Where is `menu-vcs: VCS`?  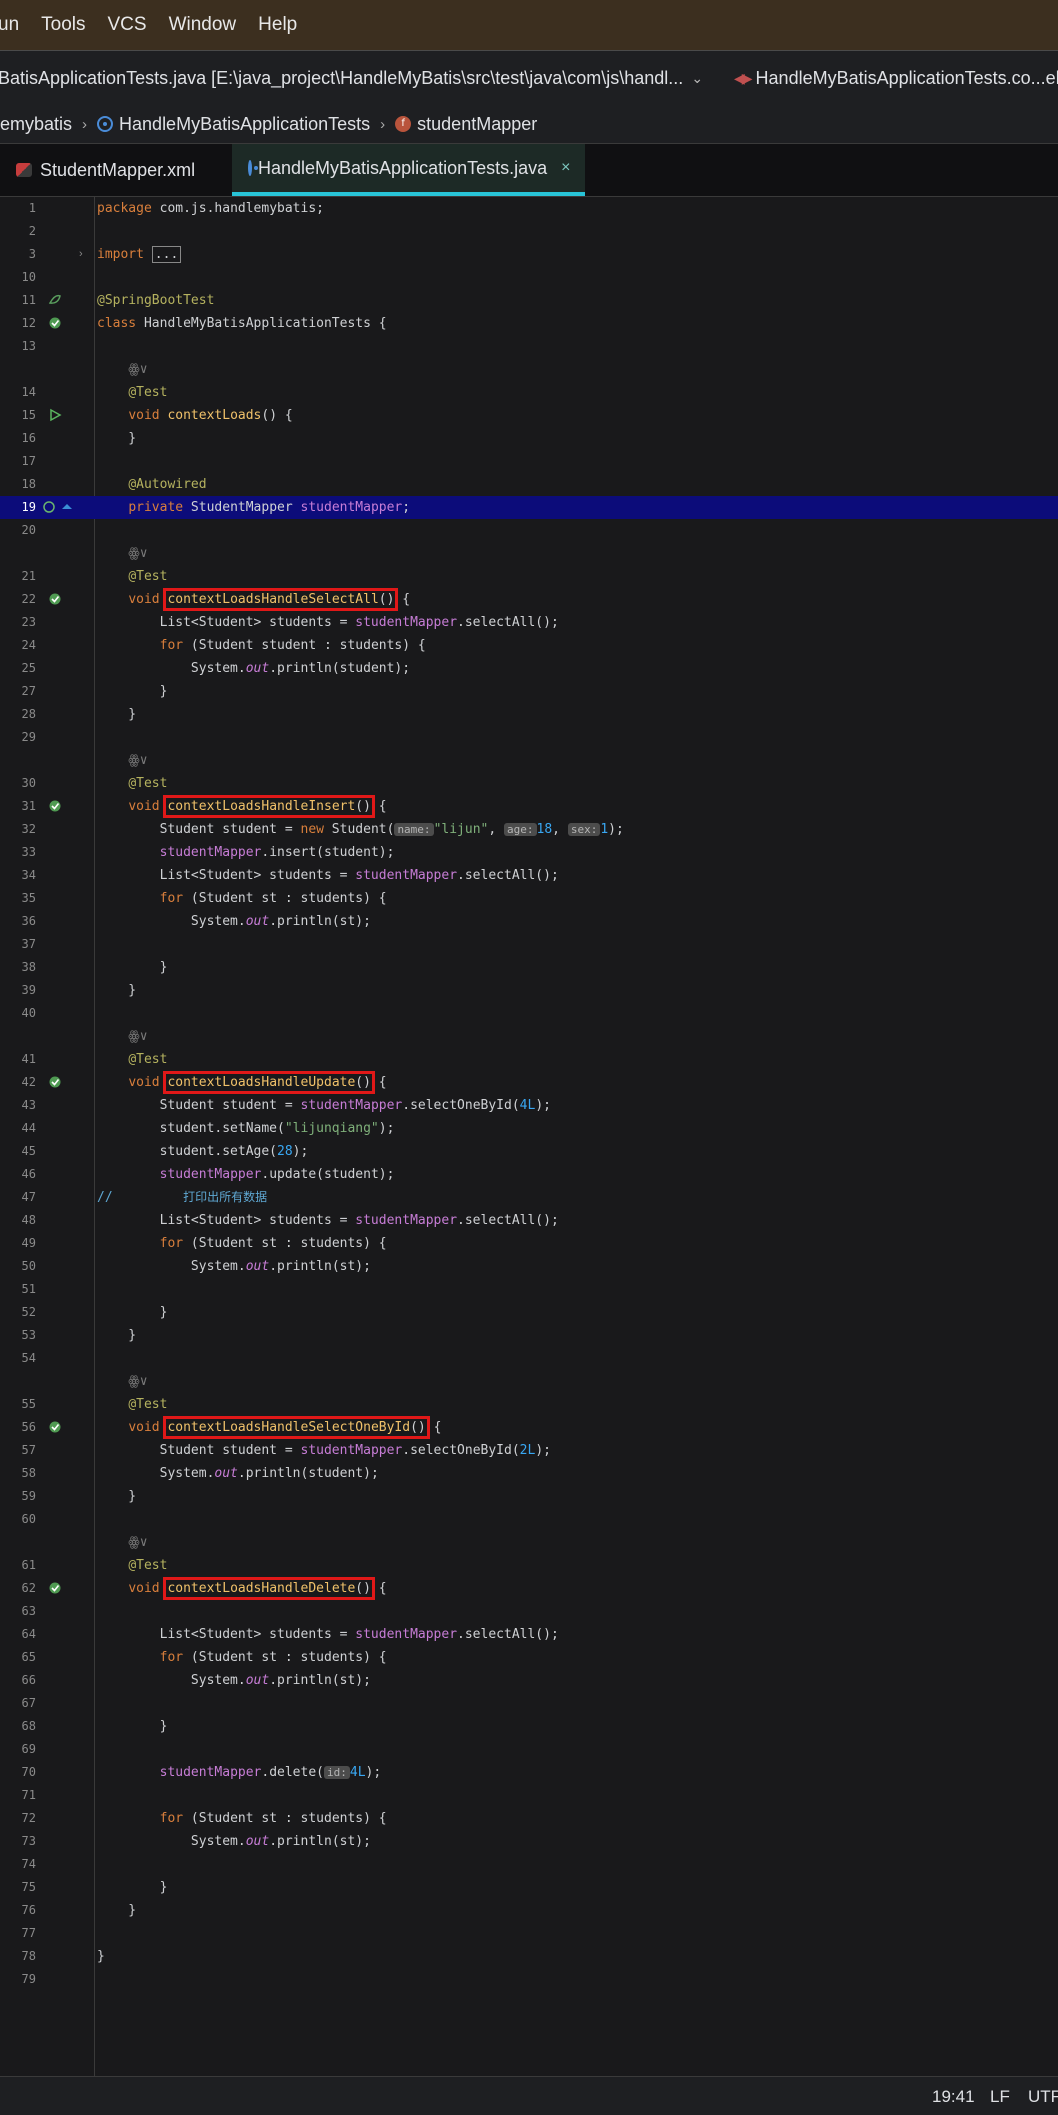 menu-vcs: VCS is located at coordinates (127, 25).